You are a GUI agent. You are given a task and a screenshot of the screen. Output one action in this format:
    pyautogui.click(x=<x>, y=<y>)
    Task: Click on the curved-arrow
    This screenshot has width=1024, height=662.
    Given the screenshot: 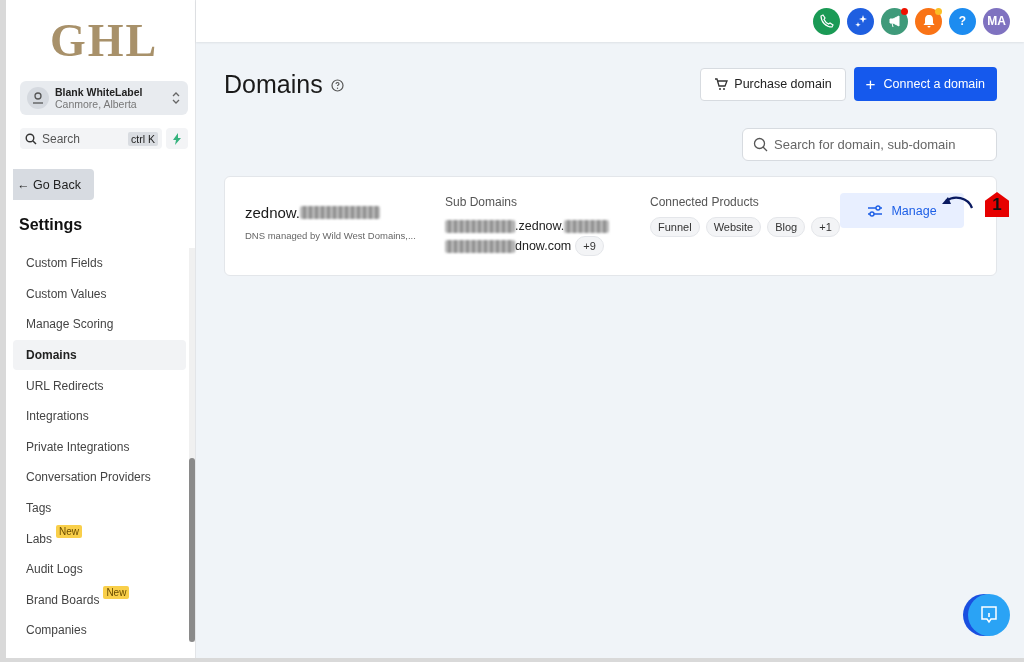 What is the action you would take?
    pyautogui.click(x=957, y=202)
    